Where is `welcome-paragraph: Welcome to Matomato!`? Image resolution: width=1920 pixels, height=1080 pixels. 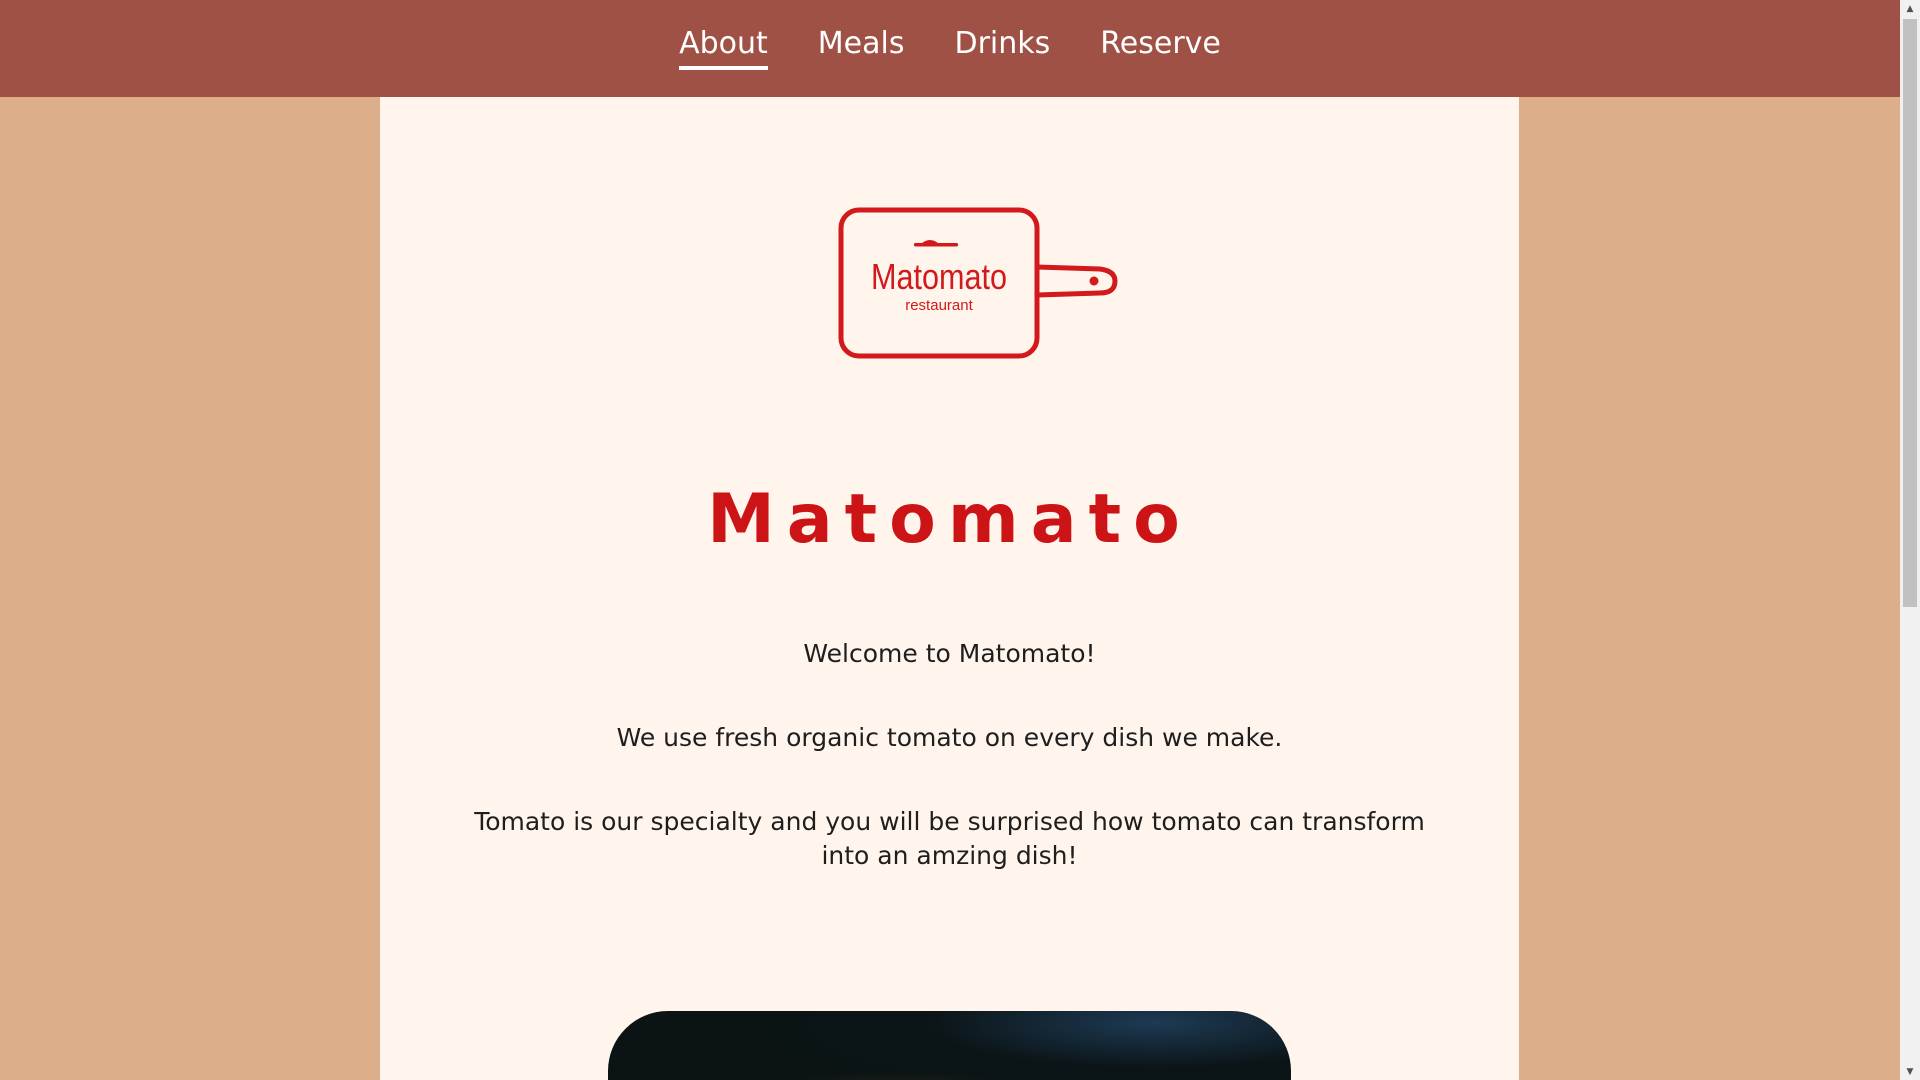 welcome-paragraph: Welcome to Matomato! is located at coordinates (949, 653).